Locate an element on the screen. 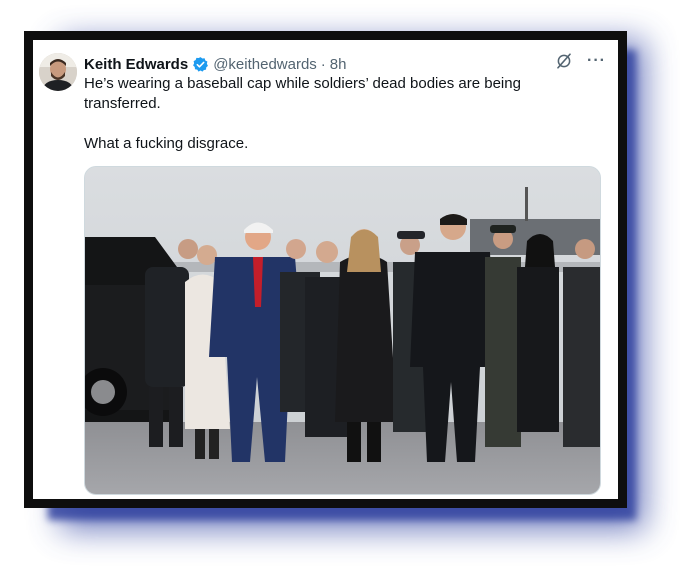 The height and width of the screenshot is (567, 680). author-display-name: Keith Edwards is located at coordinates (136, 64).